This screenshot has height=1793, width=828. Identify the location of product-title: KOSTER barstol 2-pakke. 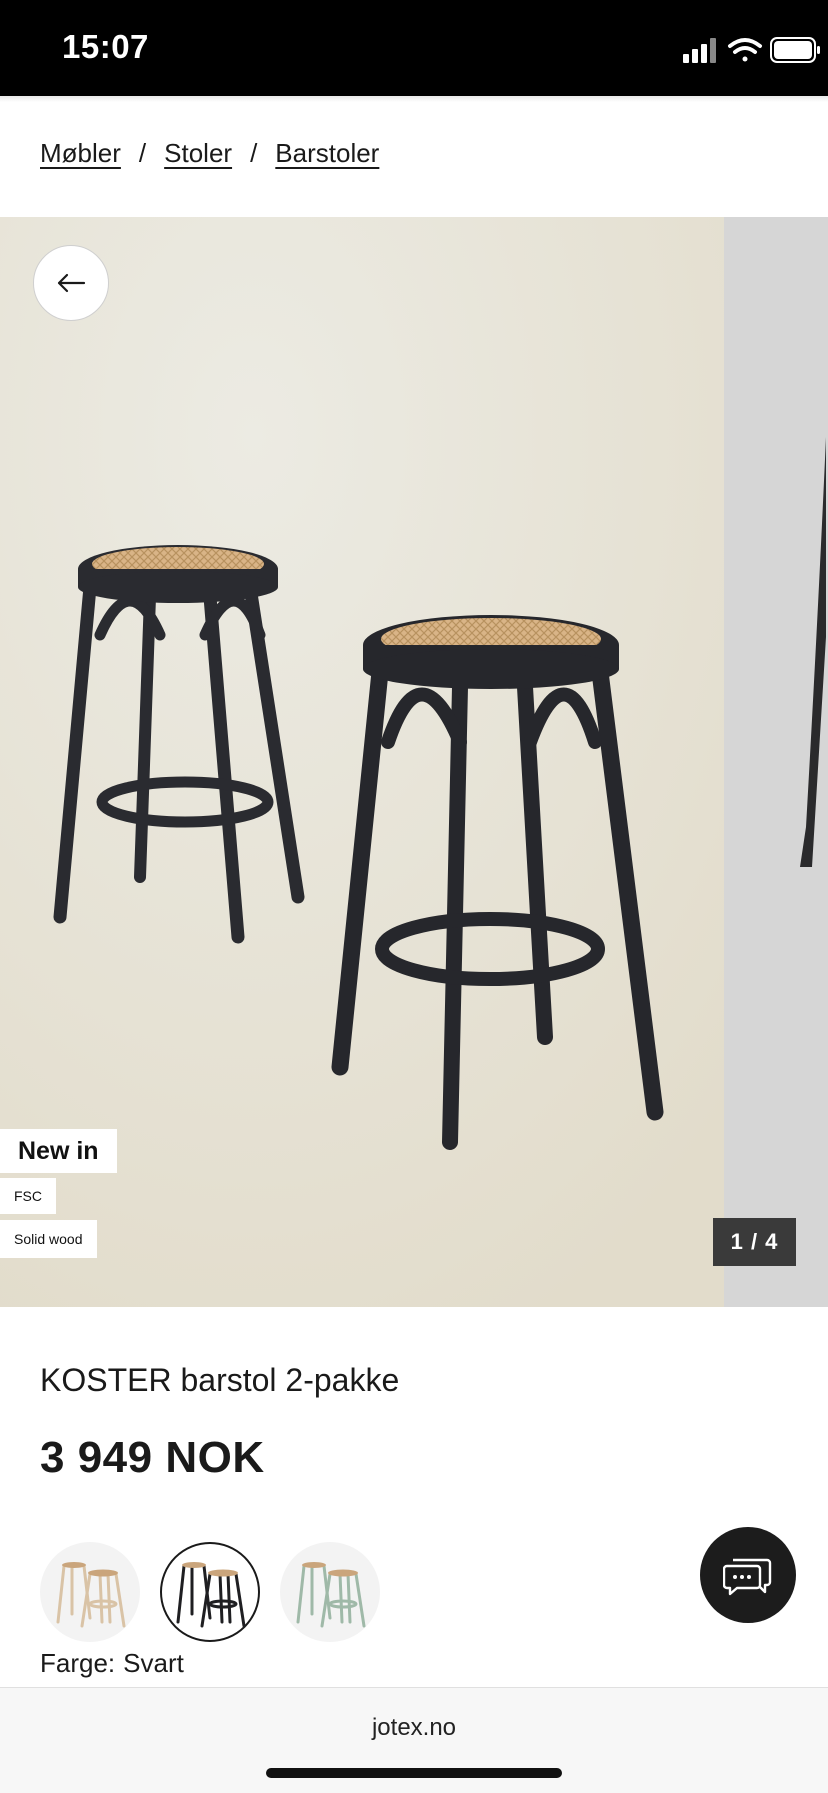
(220, 1380).